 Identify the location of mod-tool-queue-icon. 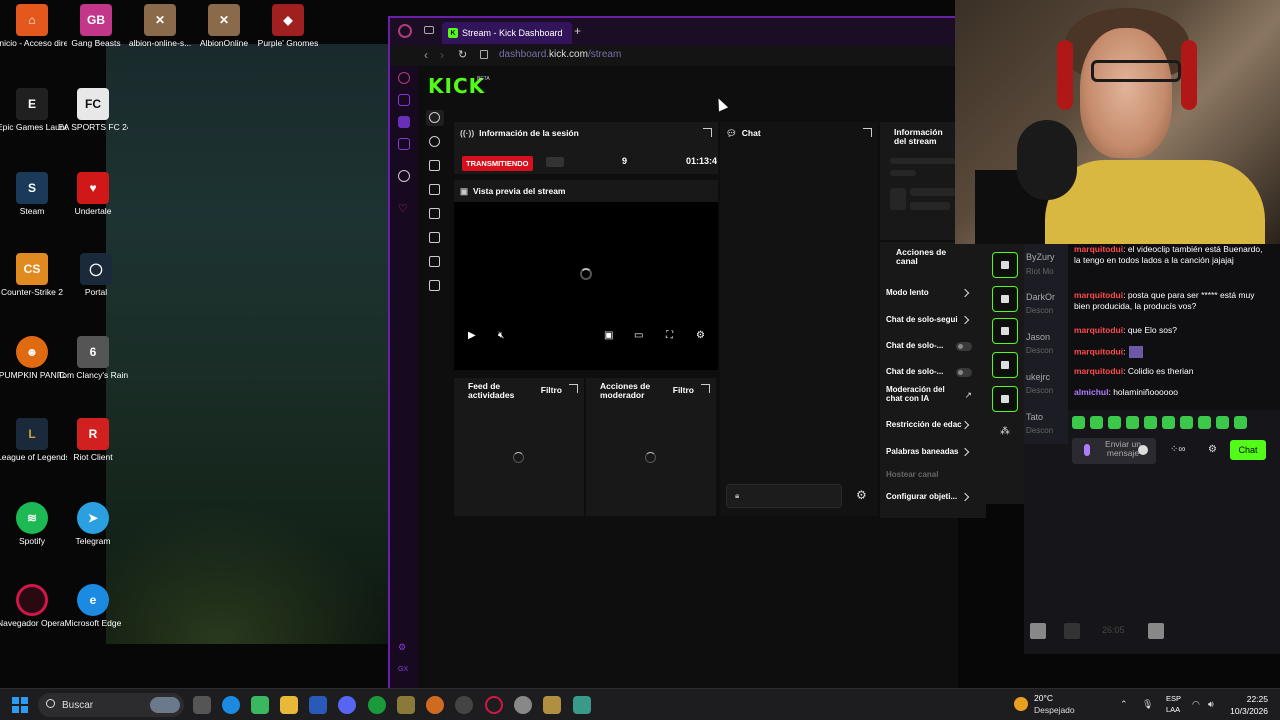
(1005, 365).